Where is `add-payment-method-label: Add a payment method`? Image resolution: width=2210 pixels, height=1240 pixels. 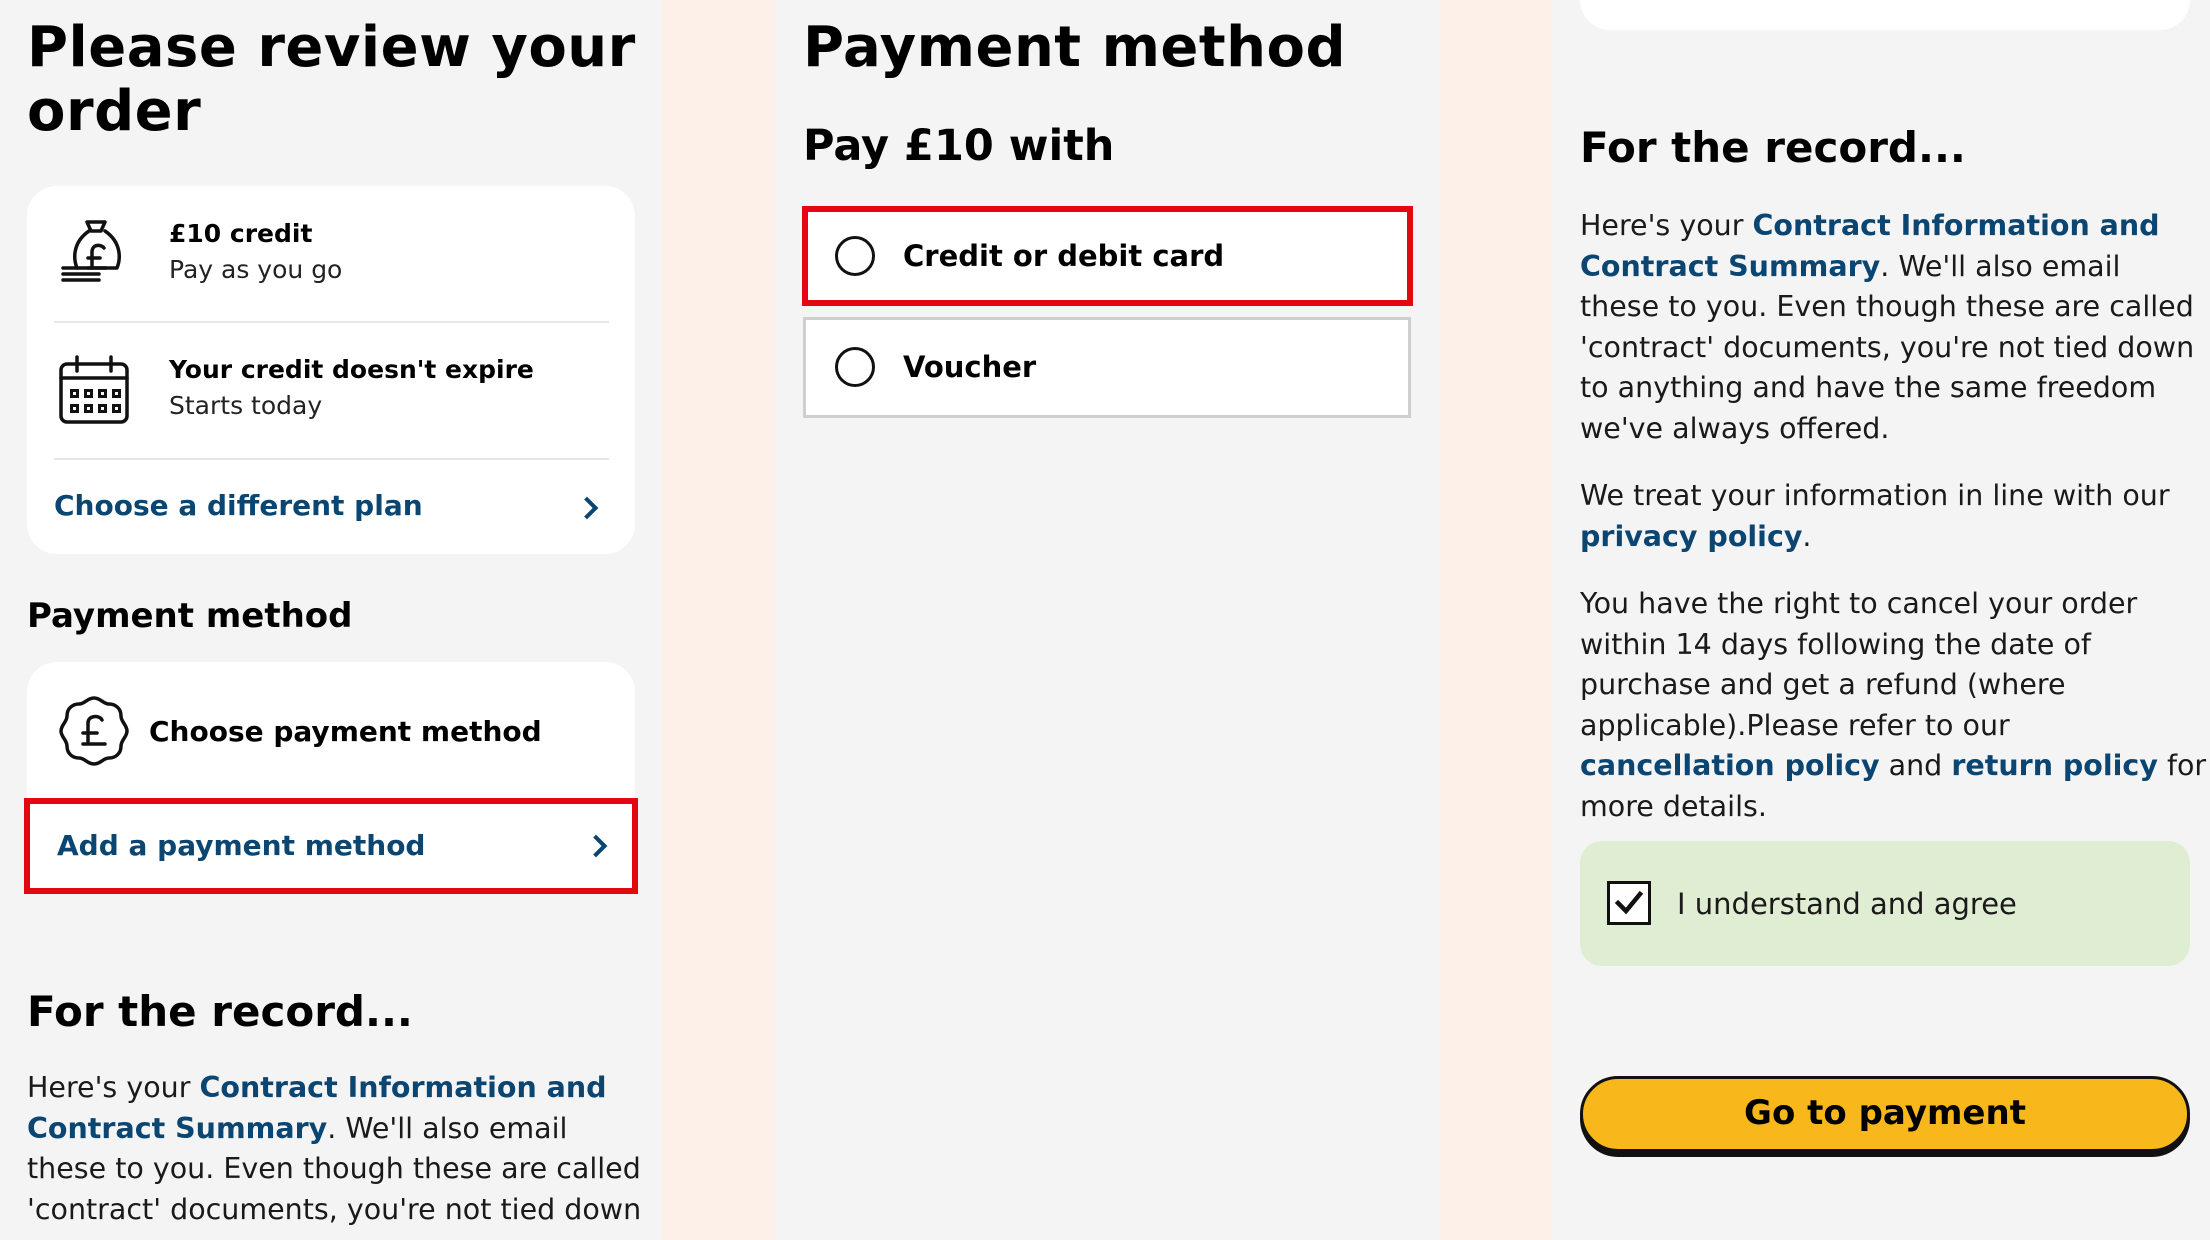 add-payment-method-label: Add a payment method is located at coordinates (241, 845).